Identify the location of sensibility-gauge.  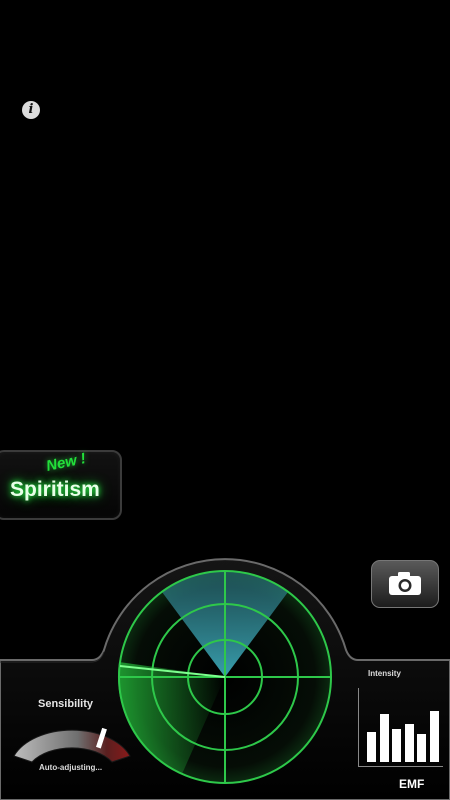
(72, 740).